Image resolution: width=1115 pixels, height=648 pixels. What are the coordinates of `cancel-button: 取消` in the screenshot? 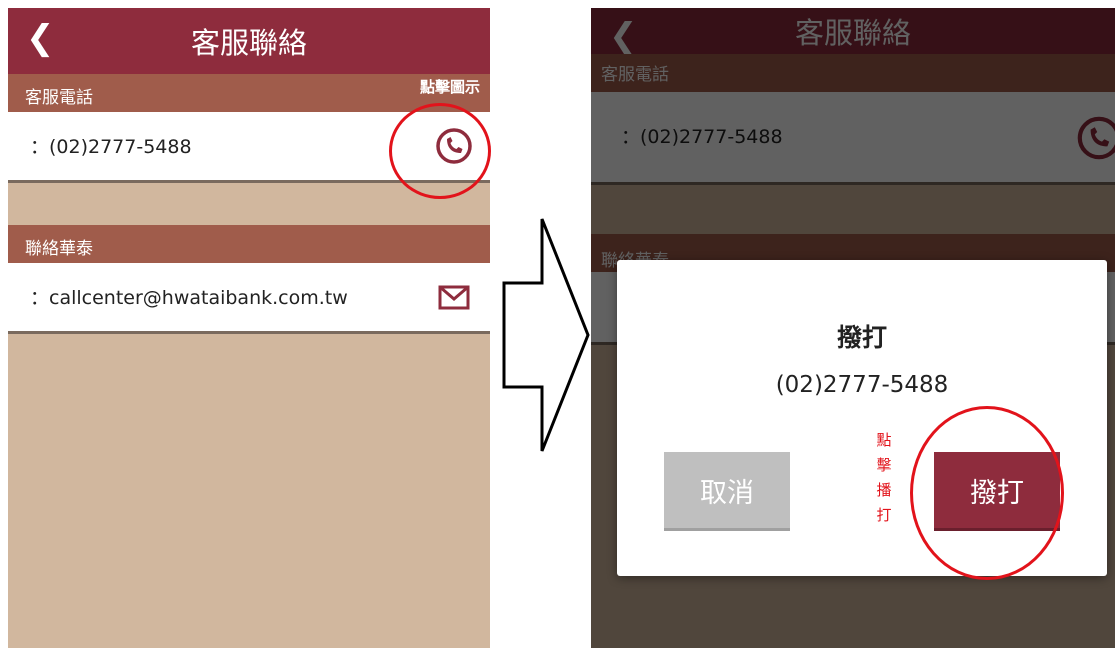 It's located at (727, 491).